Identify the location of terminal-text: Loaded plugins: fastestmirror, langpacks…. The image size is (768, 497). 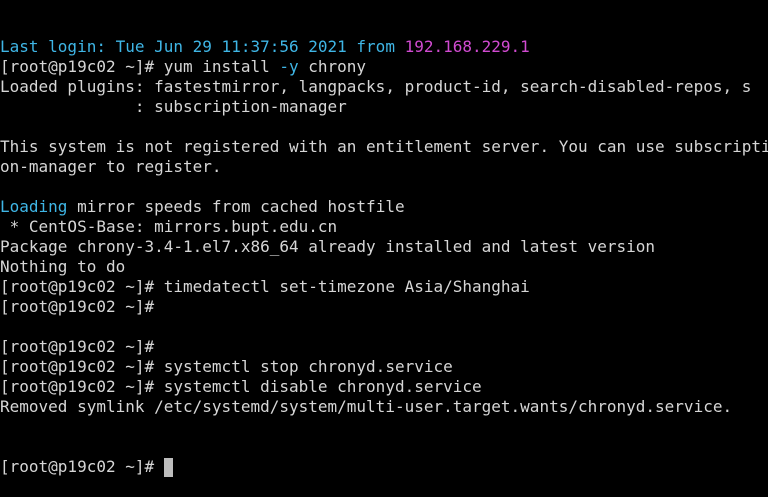
(376, 86).